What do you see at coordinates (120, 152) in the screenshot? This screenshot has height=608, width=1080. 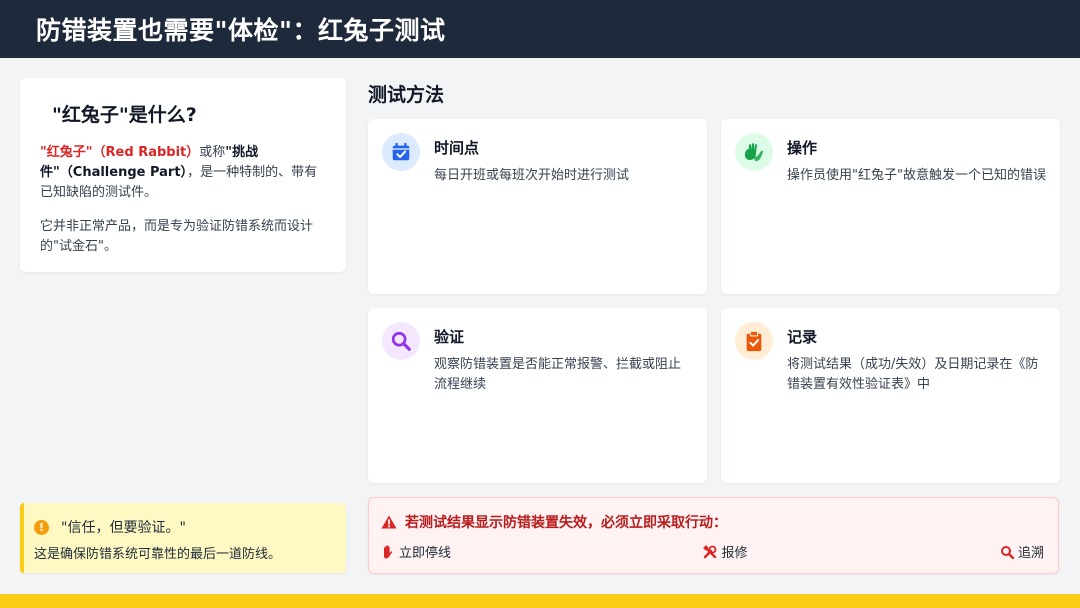 I see `term-red-rabbit: "红兔子"（Red Rabbit）` at bounding box center [120, 152].